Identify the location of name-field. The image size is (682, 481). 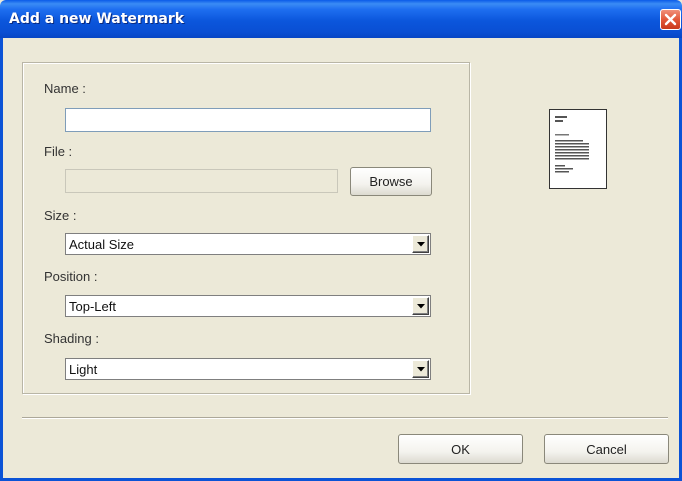
(248, 120).